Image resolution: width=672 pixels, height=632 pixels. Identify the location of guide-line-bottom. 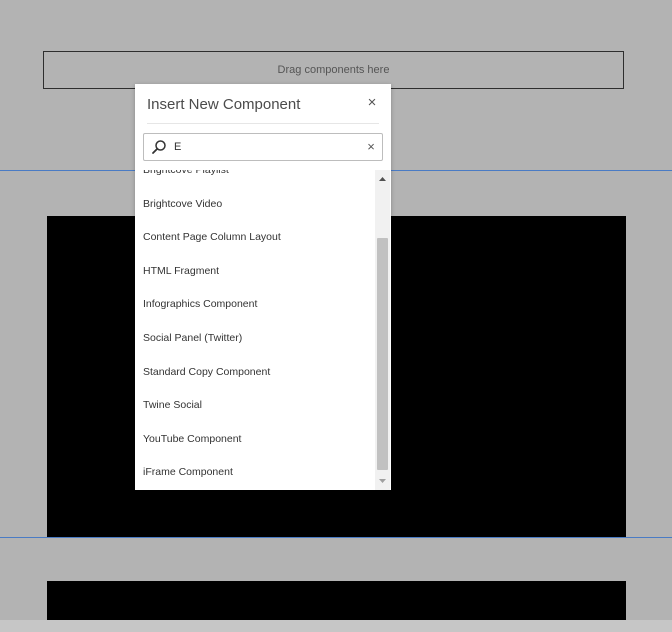
(336, 537).